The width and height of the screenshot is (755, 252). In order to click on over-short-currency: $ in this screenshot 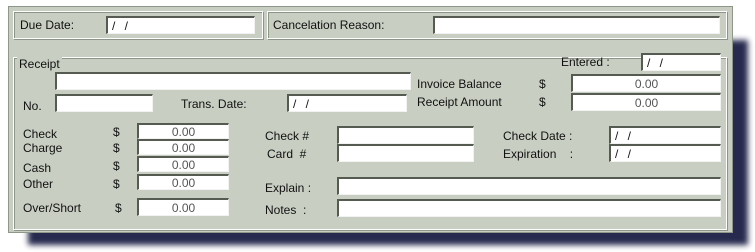, I will do `click(118, 208)`.